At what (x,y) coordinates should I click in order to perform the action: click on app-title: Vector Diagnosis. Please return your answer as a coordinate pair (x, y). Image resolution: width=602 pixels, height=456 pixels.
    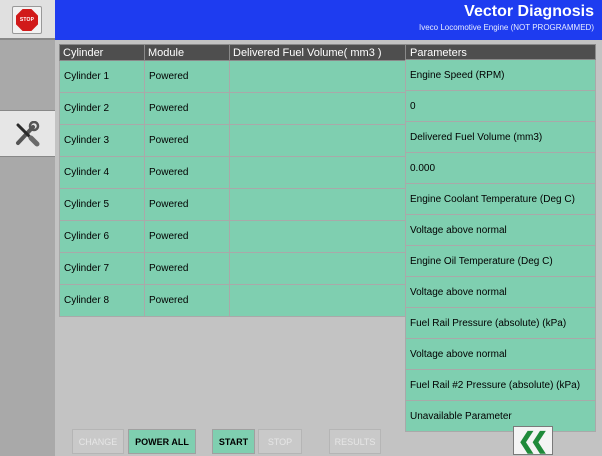
    Looking at the image, I should click on (529, 11).